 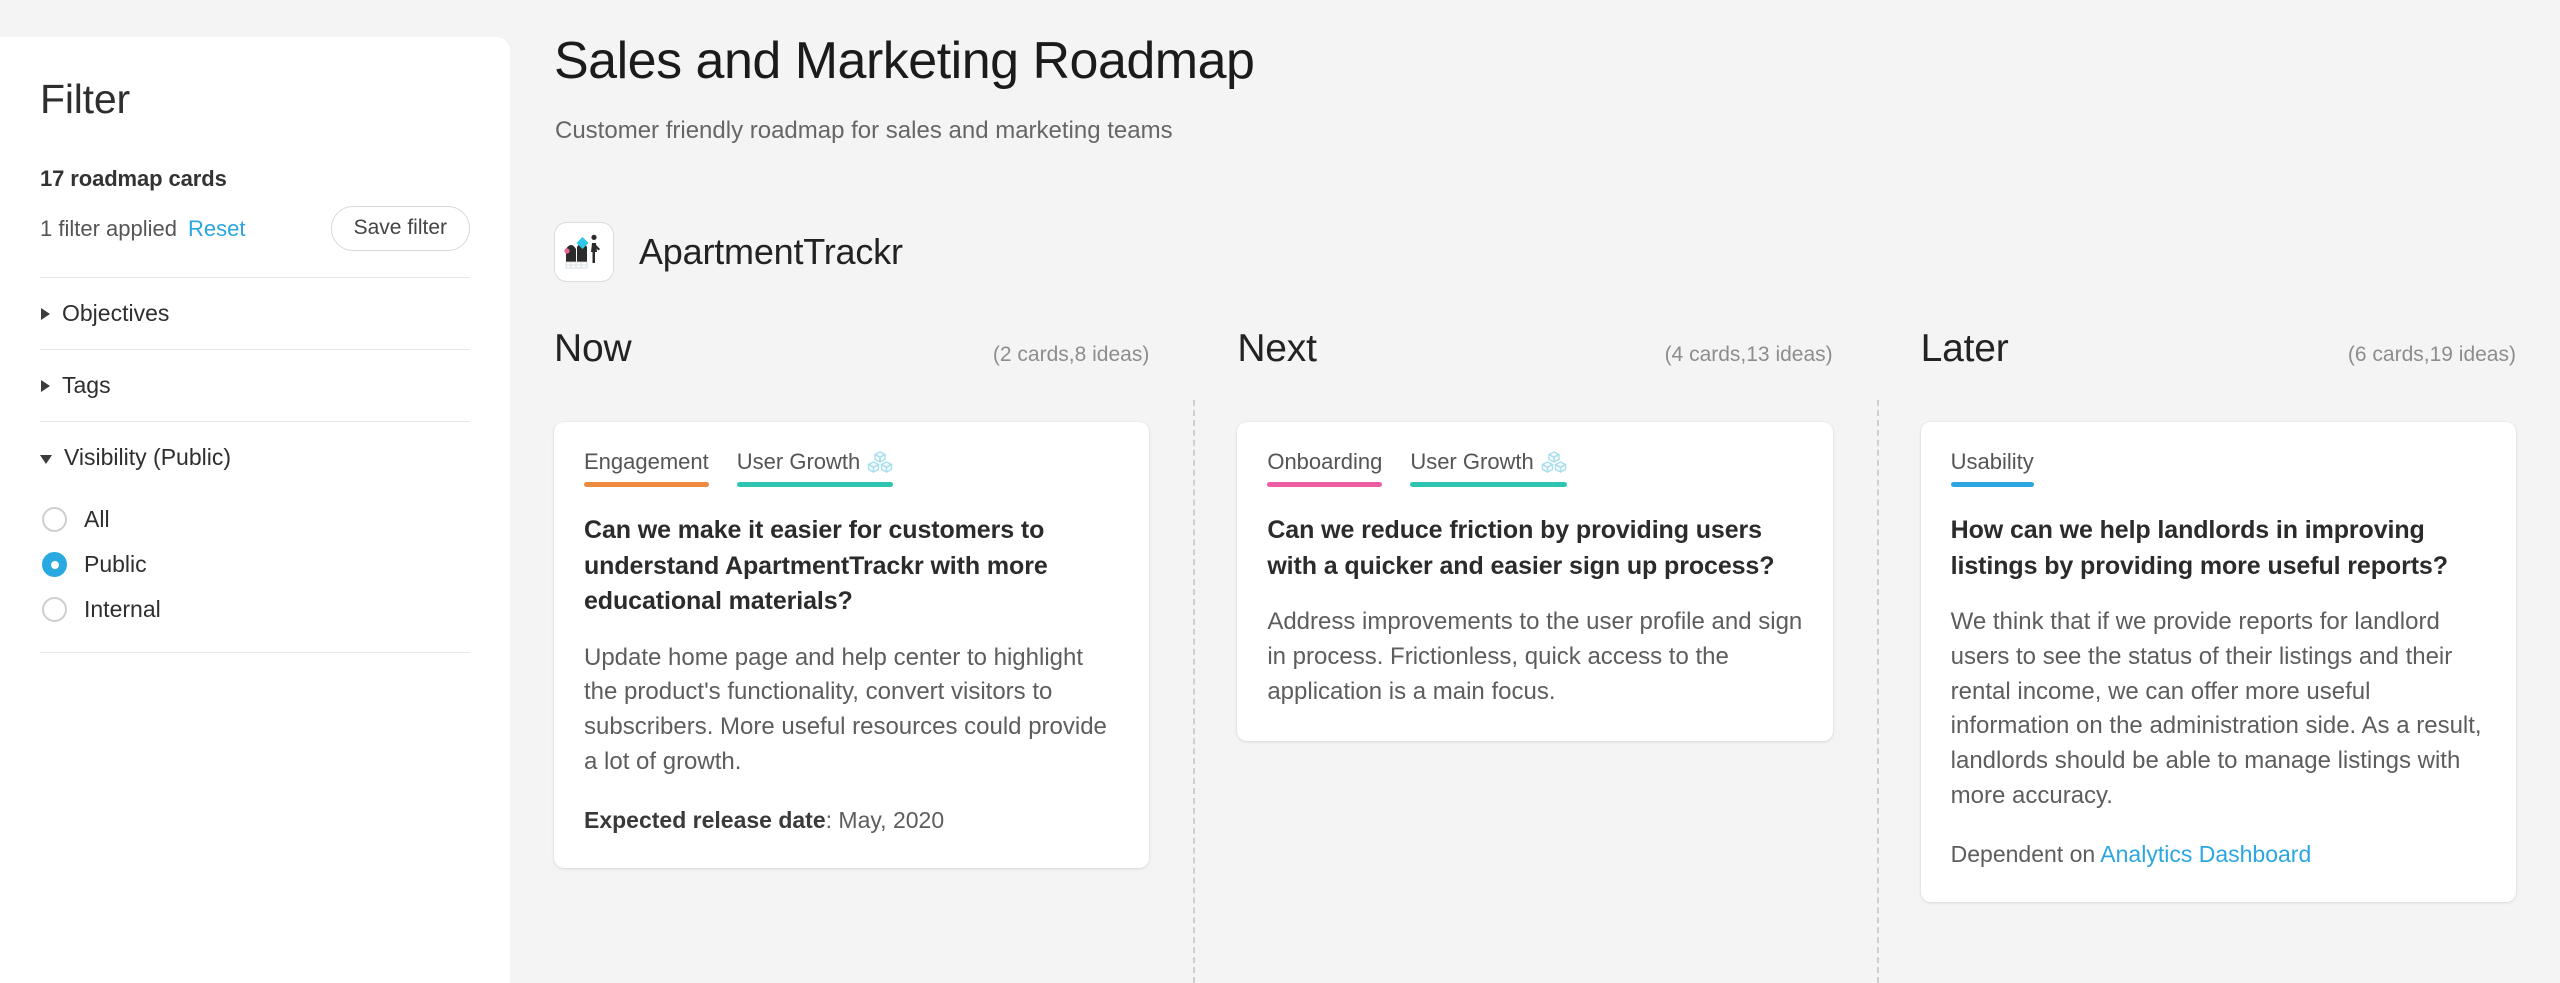 What do you see at coordinates (705, 819) in the screenshot?
I see `card-release-date-label: Expected release date` at bounding box center [705, 819].